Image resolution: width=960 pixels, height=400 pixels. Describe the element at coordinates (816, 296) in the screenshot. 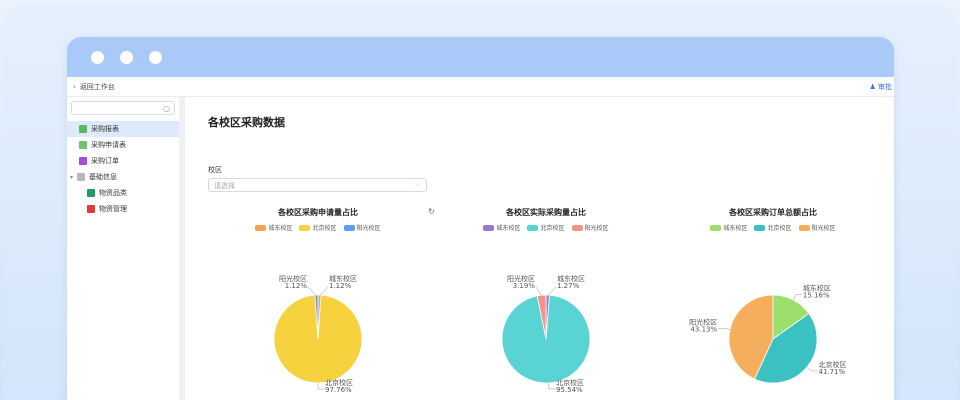

I see `slice-percent-label: 15.16%` at that location.